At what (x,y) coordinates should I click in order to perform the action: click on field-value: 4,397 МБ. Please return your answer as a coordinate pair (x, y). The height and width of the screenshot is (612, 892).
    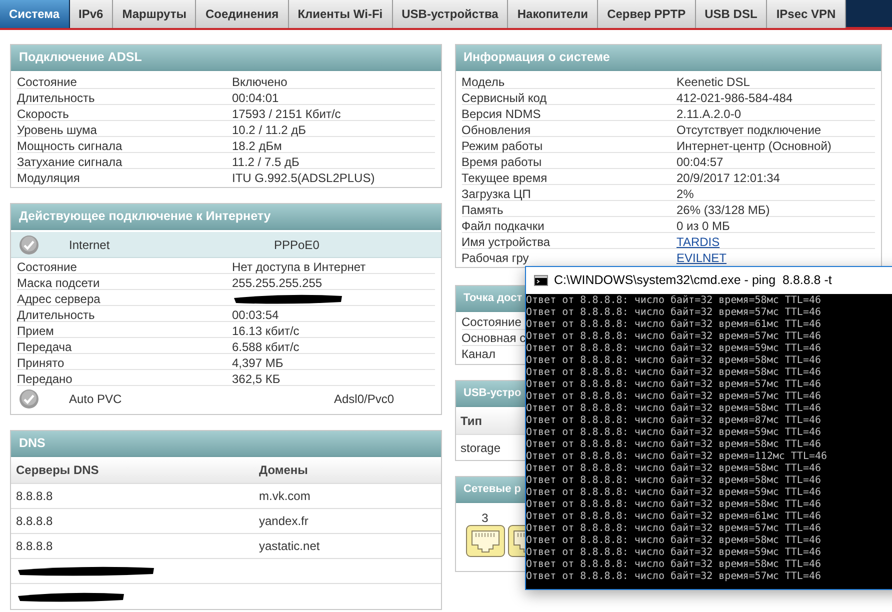
    Looking at the image, I should click on (258, 363).